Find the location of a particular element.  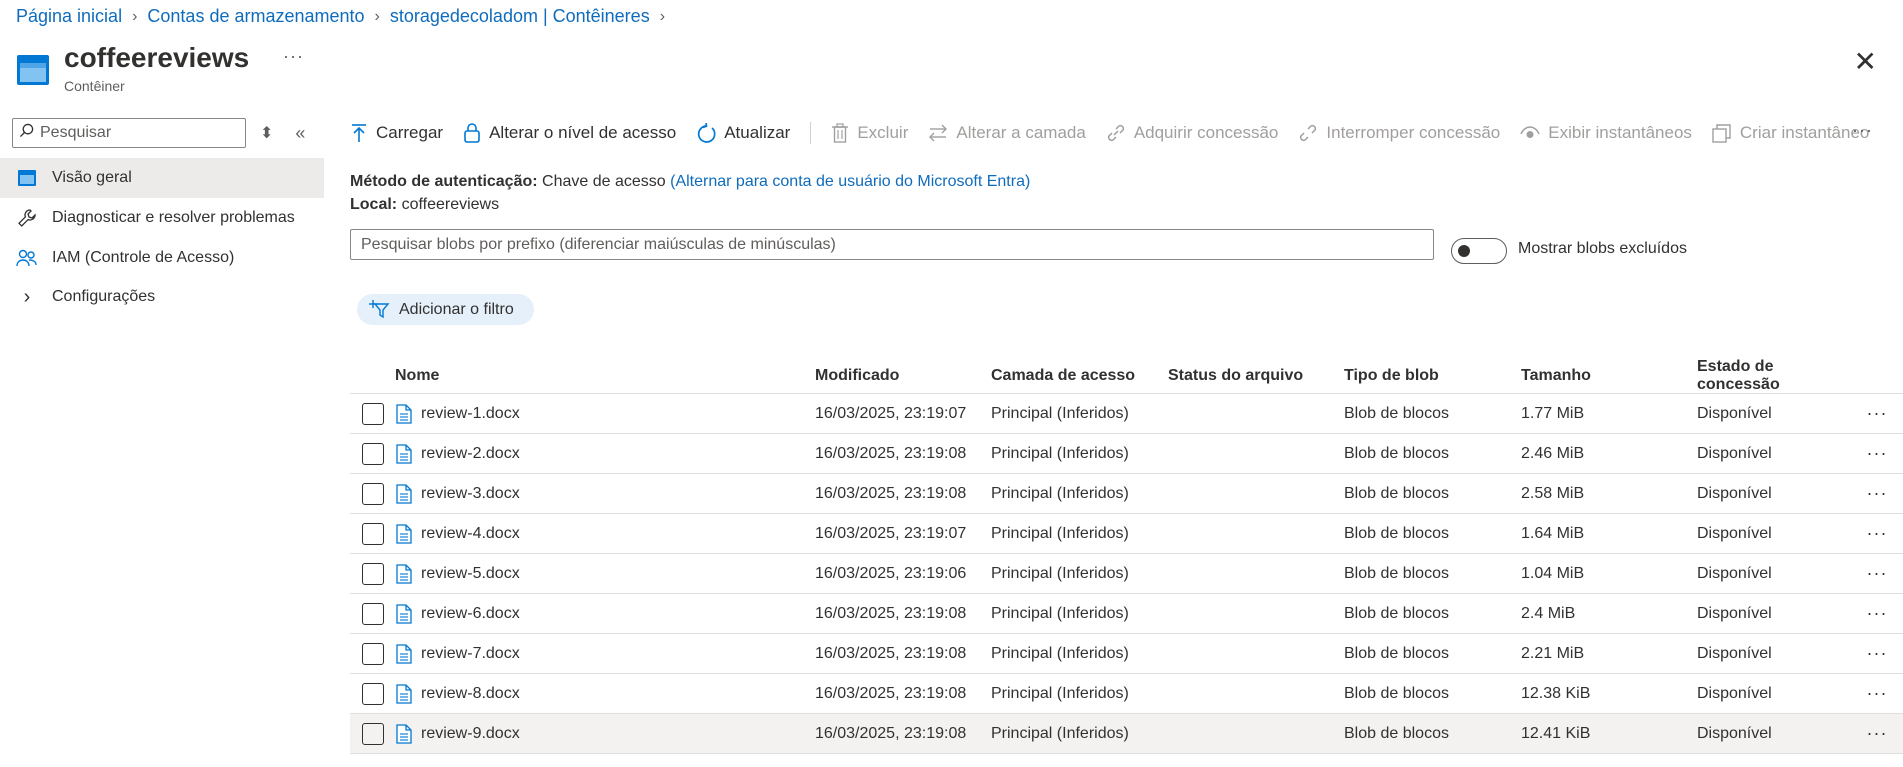

blob-name-cell: review-7.docx is located at coordinates (605, 653).